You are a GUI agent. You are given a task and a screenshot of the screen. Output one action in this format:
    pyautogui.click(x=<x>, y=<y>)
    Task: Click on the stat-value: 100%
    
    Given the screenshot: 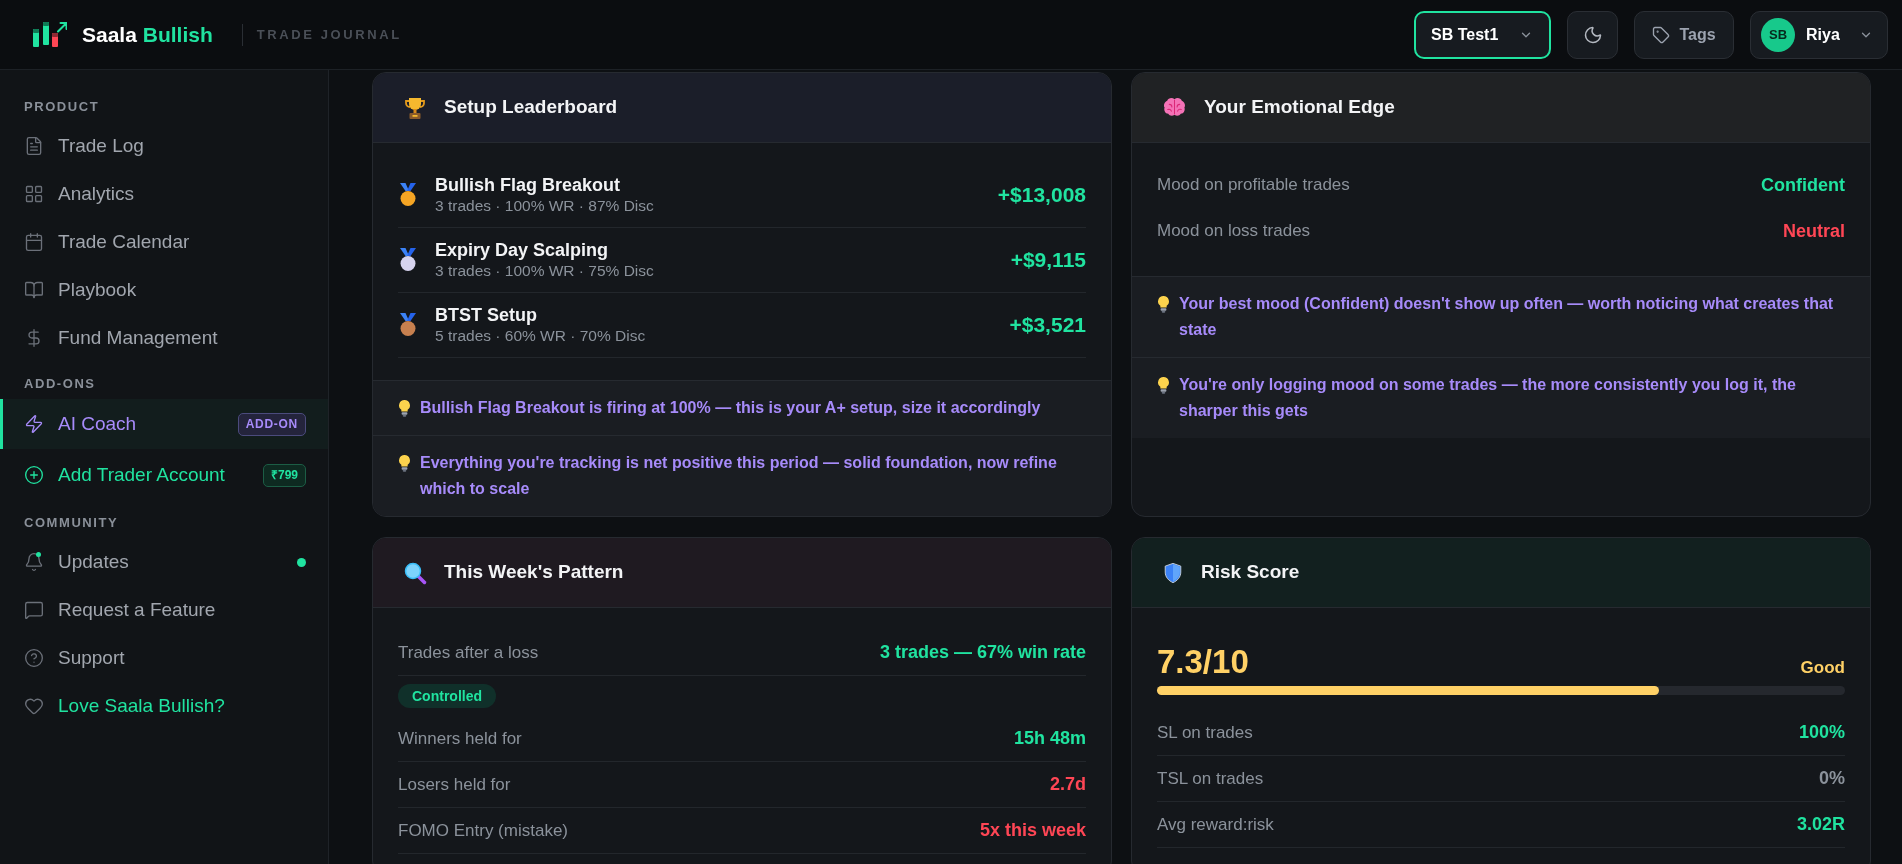 What is the action you would take?
    pyautogui.click(x=1821, y=732)
    